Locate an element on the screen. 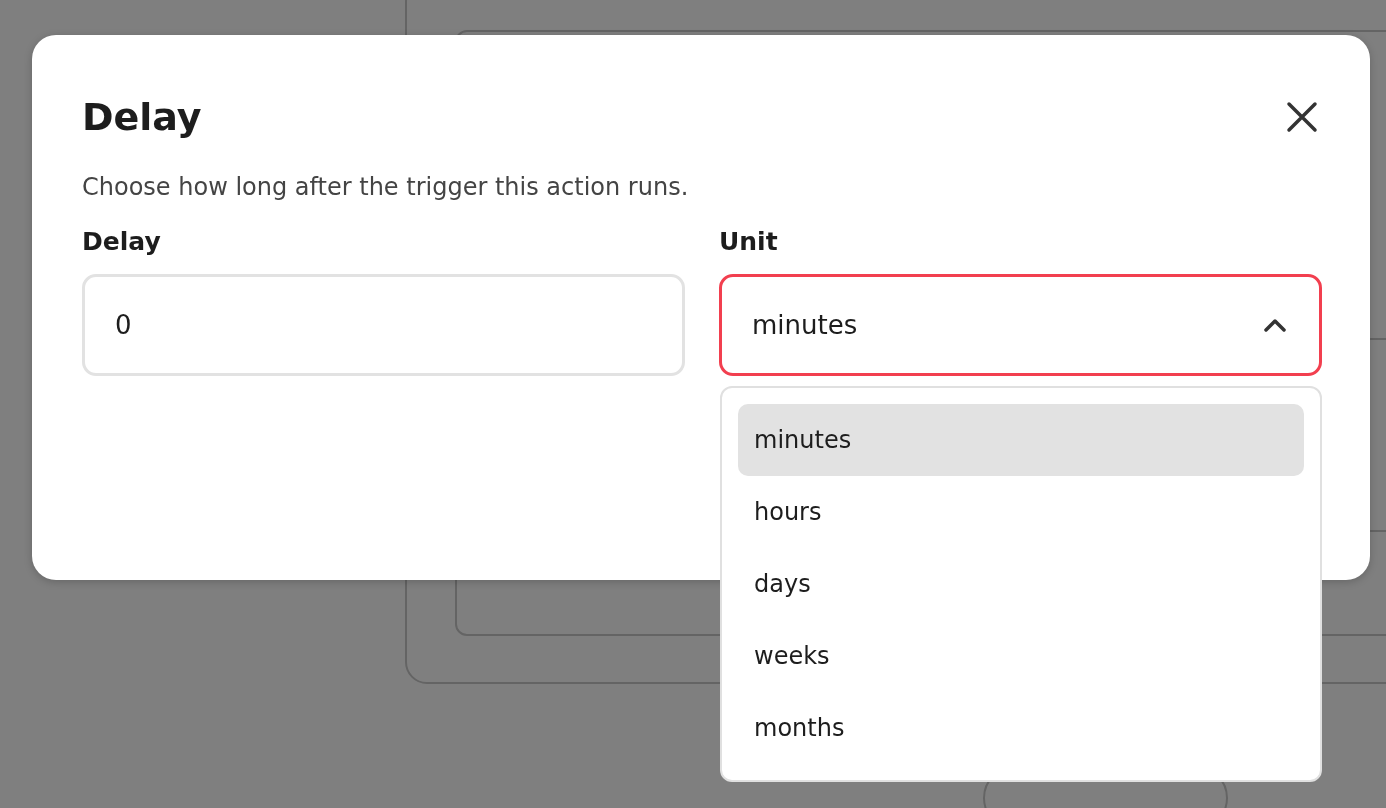  unit-select: minutes is located at coordinates (1020, 325).